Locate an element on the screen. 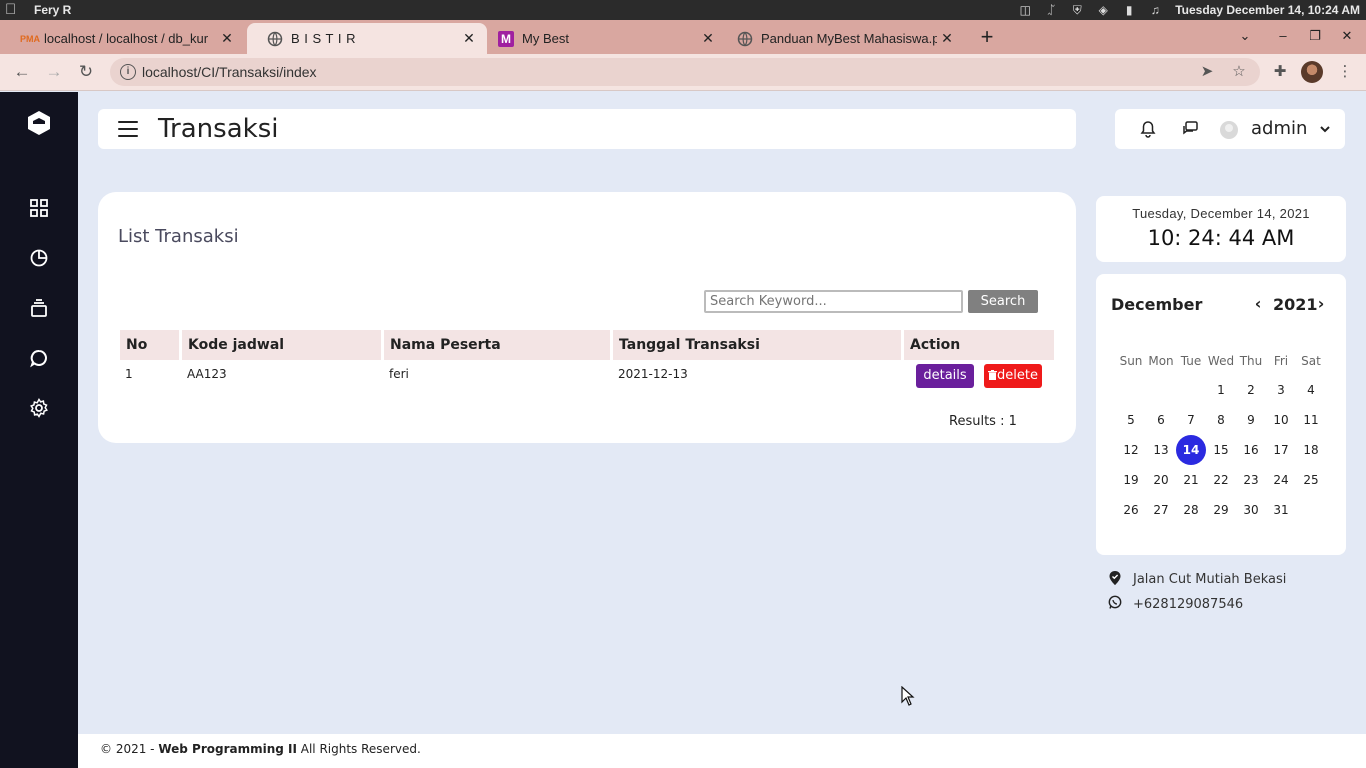 This screenshot has width=1366, height=768. calendar-day: 5 is located at coordinates (1131, 420).